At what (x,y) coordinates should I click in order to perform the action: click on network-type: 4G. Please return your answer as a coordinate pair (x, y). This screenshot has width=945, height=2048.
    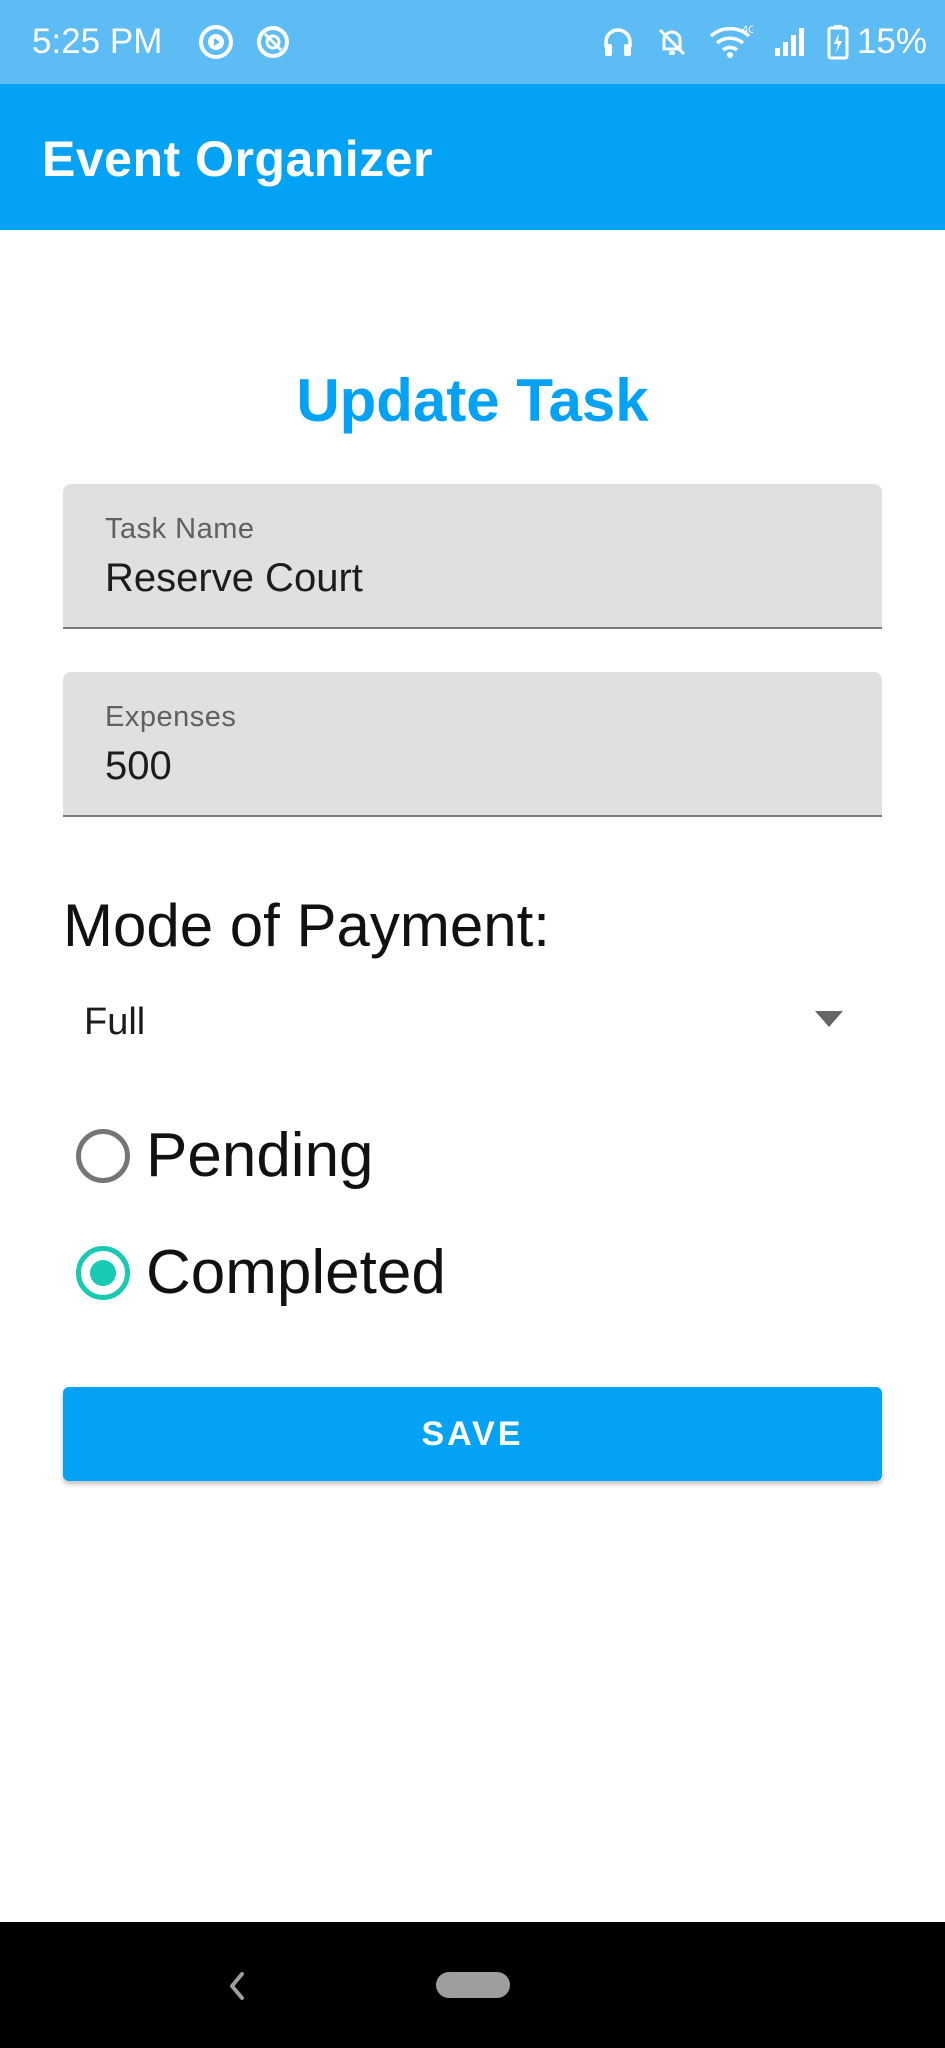
    Looking at the image, I should click on (747, 30).